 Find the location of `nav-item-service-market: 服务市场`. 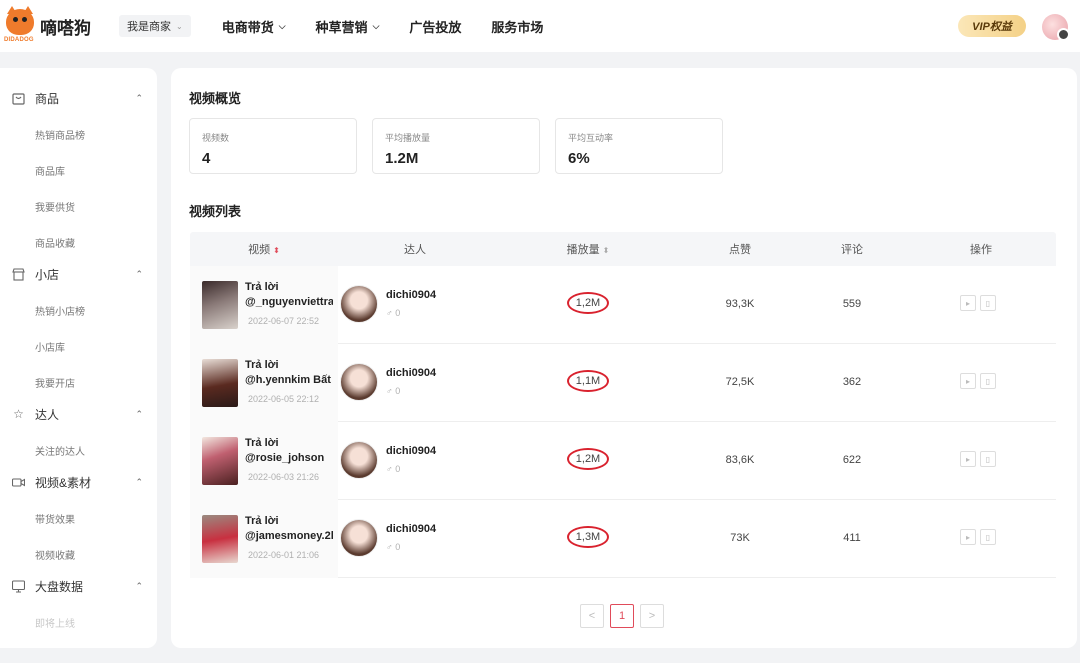

nav-item-service-market: 服务市场 is located at coordinates (517, 26).